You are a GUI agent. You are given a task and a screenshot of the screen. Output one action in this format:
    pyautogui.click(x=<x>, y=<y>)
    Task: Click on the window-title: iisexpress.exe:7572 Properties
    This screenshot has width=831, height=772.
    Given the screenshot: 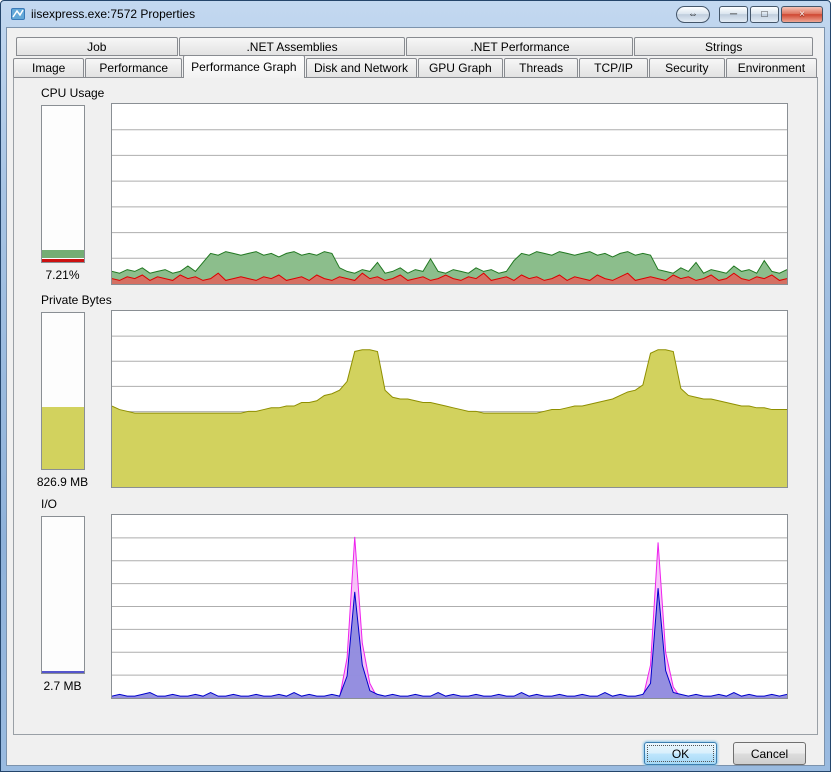 What is the action you would take?
    pyautogui.click(x=113, y=14)
    